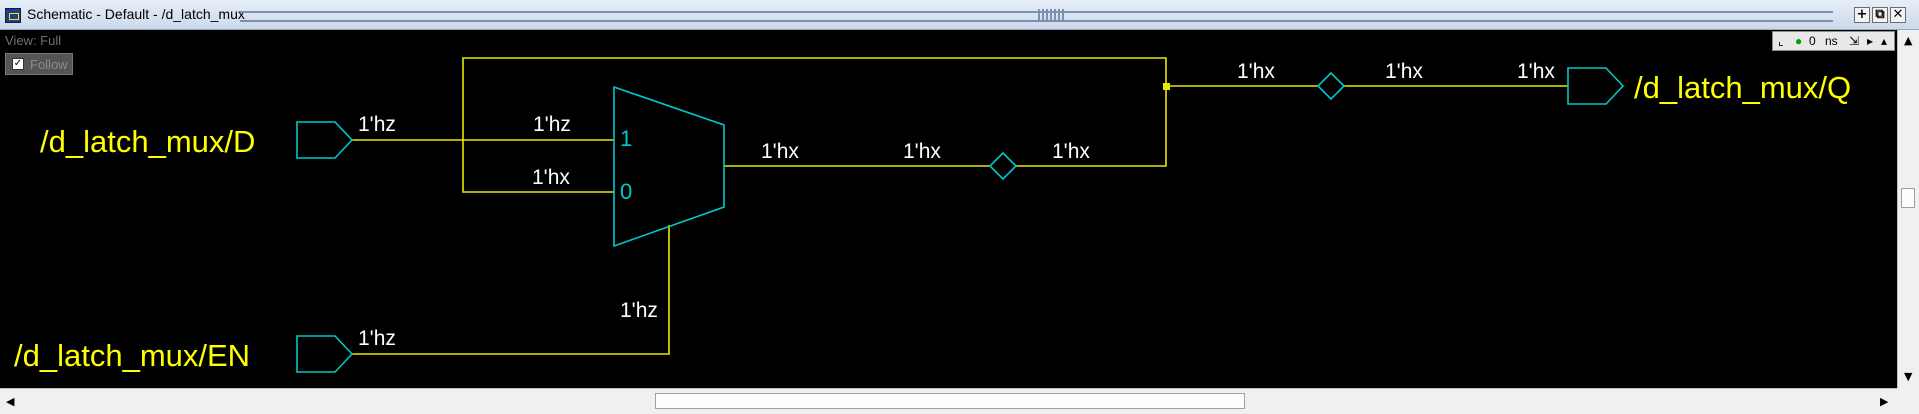  Describe the element at coordinates (511, 290) in the screenshot. I see `wire-en-to-mux-select` at that location.